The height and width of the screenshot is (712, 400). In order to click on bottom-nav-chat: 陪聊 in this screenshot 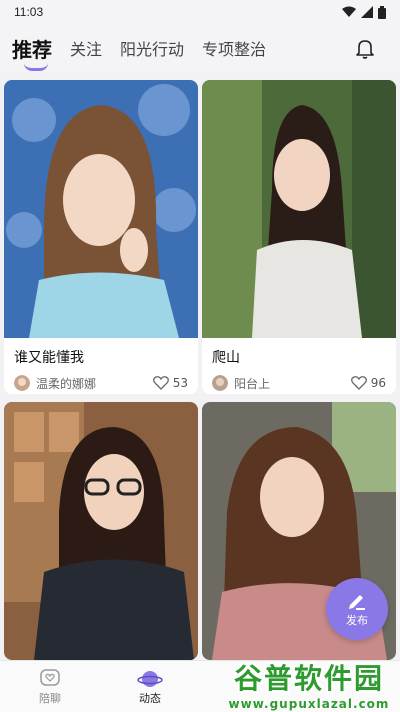, I will do `click(50, 686)`.